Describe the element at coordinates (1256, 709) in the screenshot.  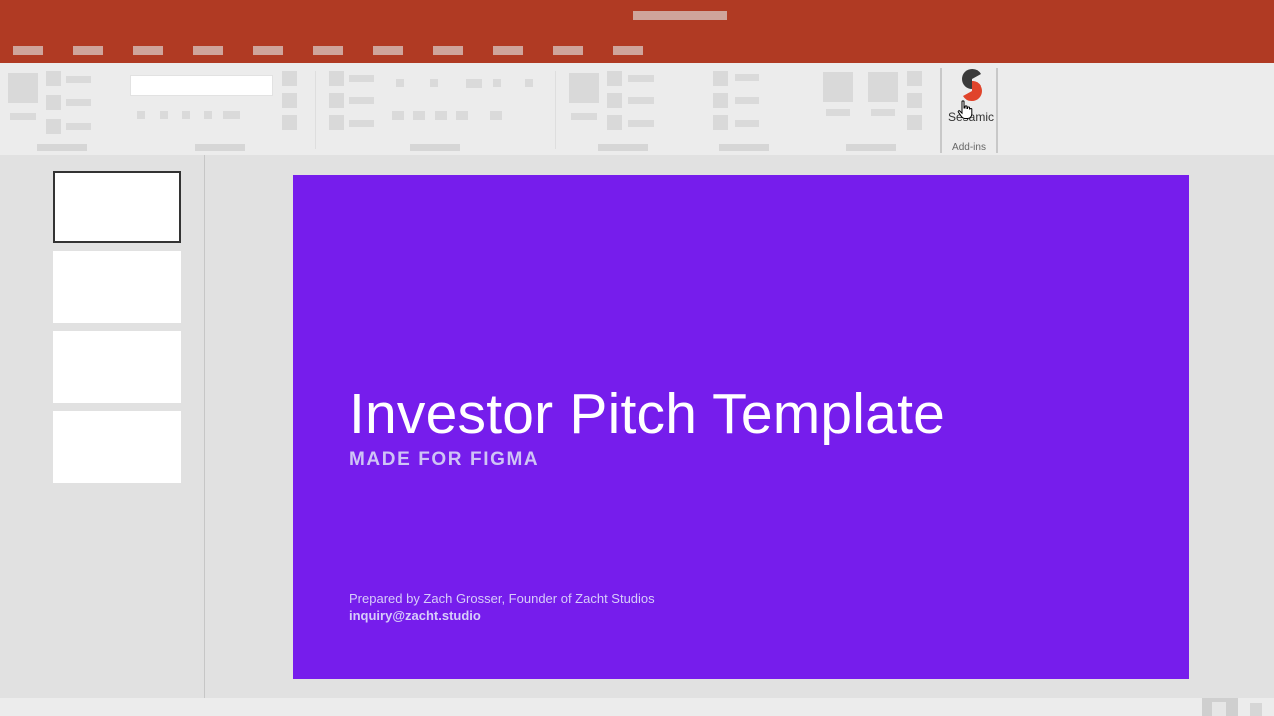
I see `slide-sorter-view-button` at that location.